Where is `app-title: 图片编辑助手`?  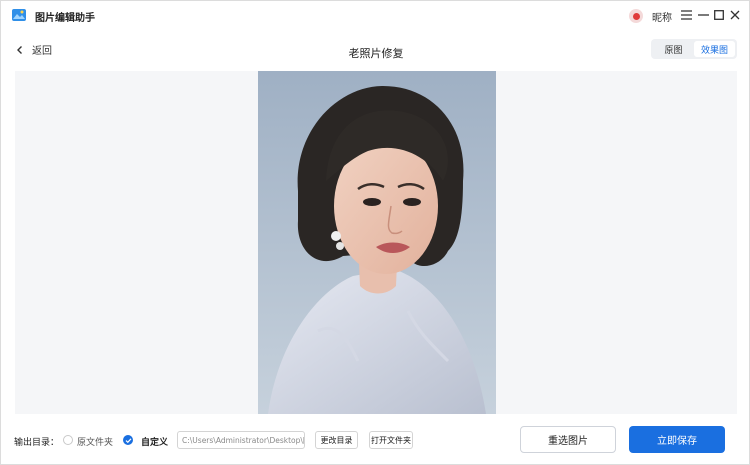 app-title: 图片编辑助手 is located at coordinates (65, 18).